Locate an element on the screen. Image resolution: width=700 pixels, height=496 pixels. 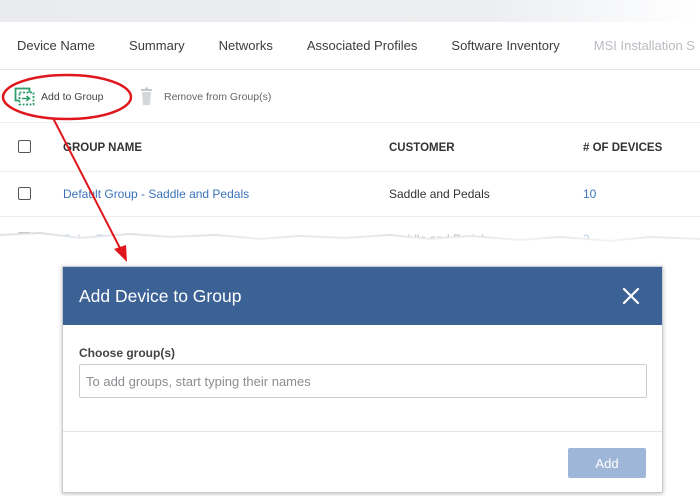
torn-edge is located at coordinates (350, 250).